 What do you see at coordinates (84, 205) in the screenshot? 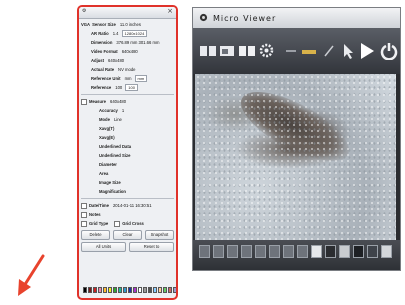
I see `datetime-checkbox` at bounding box center [84, 205].